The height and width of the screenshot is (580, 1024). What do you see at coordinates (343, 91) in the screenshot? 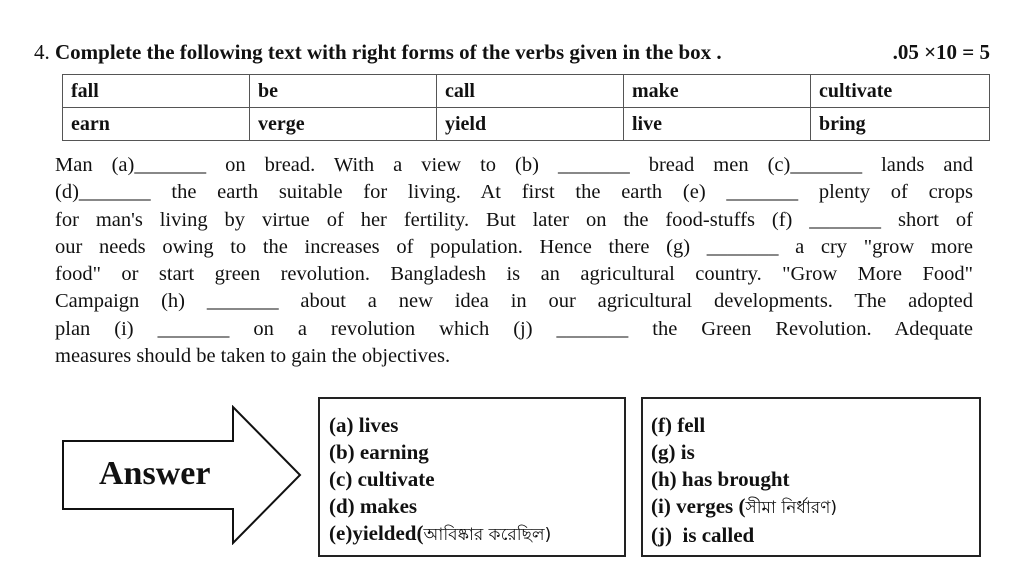
I see `verb-cell: be` at bounding box center [343, 91].